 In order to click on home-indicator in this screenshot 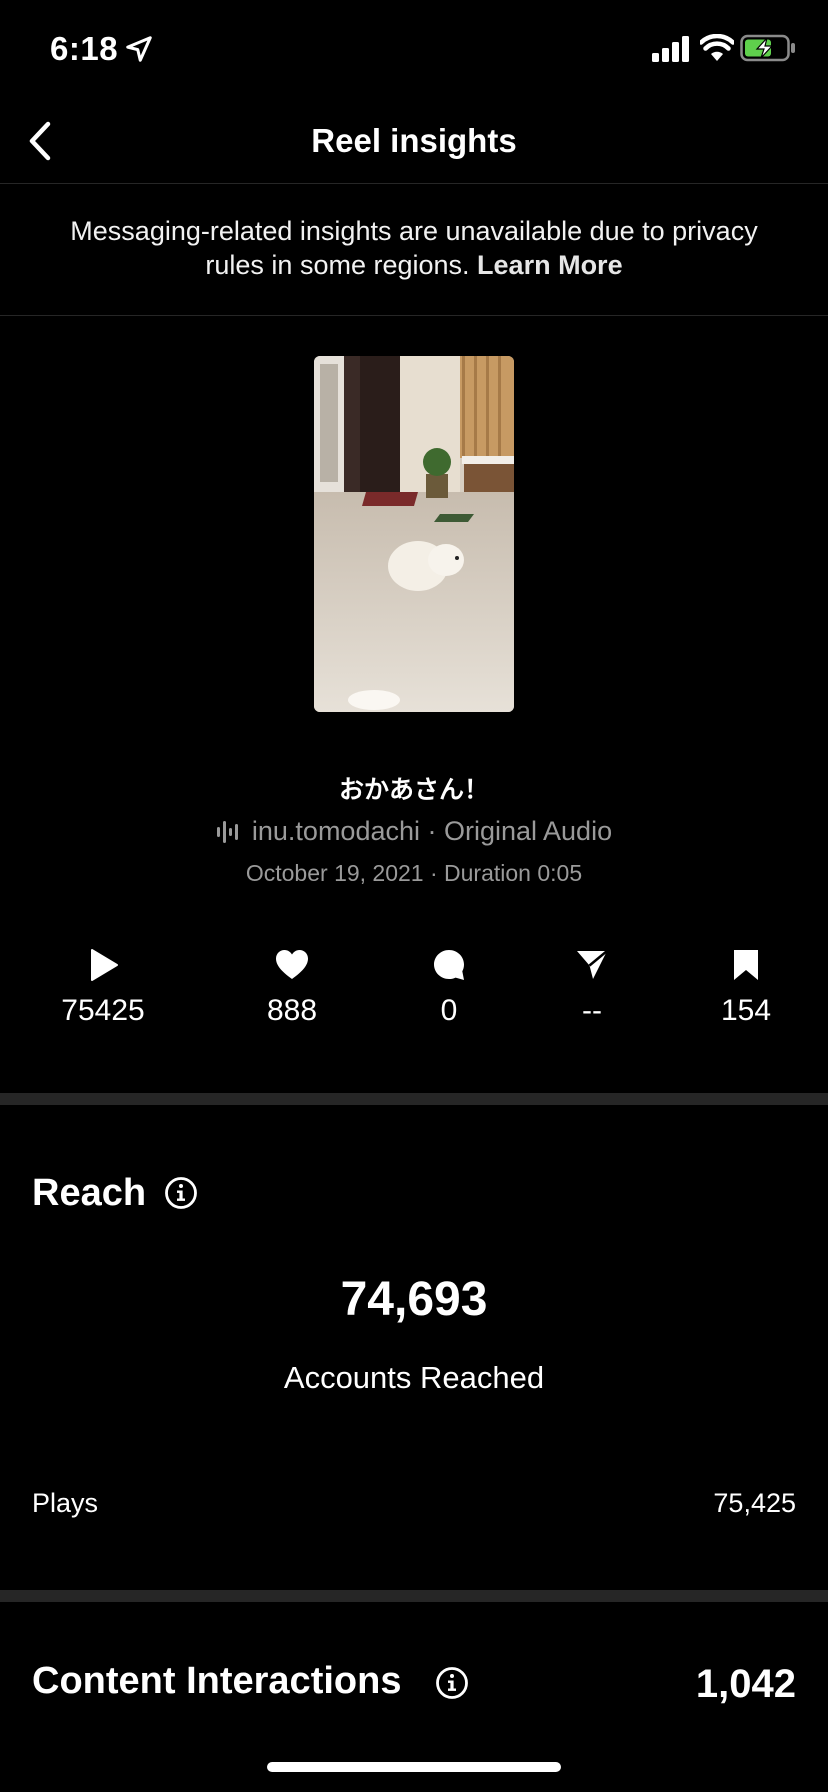, I will do `click(414, 1767)`.